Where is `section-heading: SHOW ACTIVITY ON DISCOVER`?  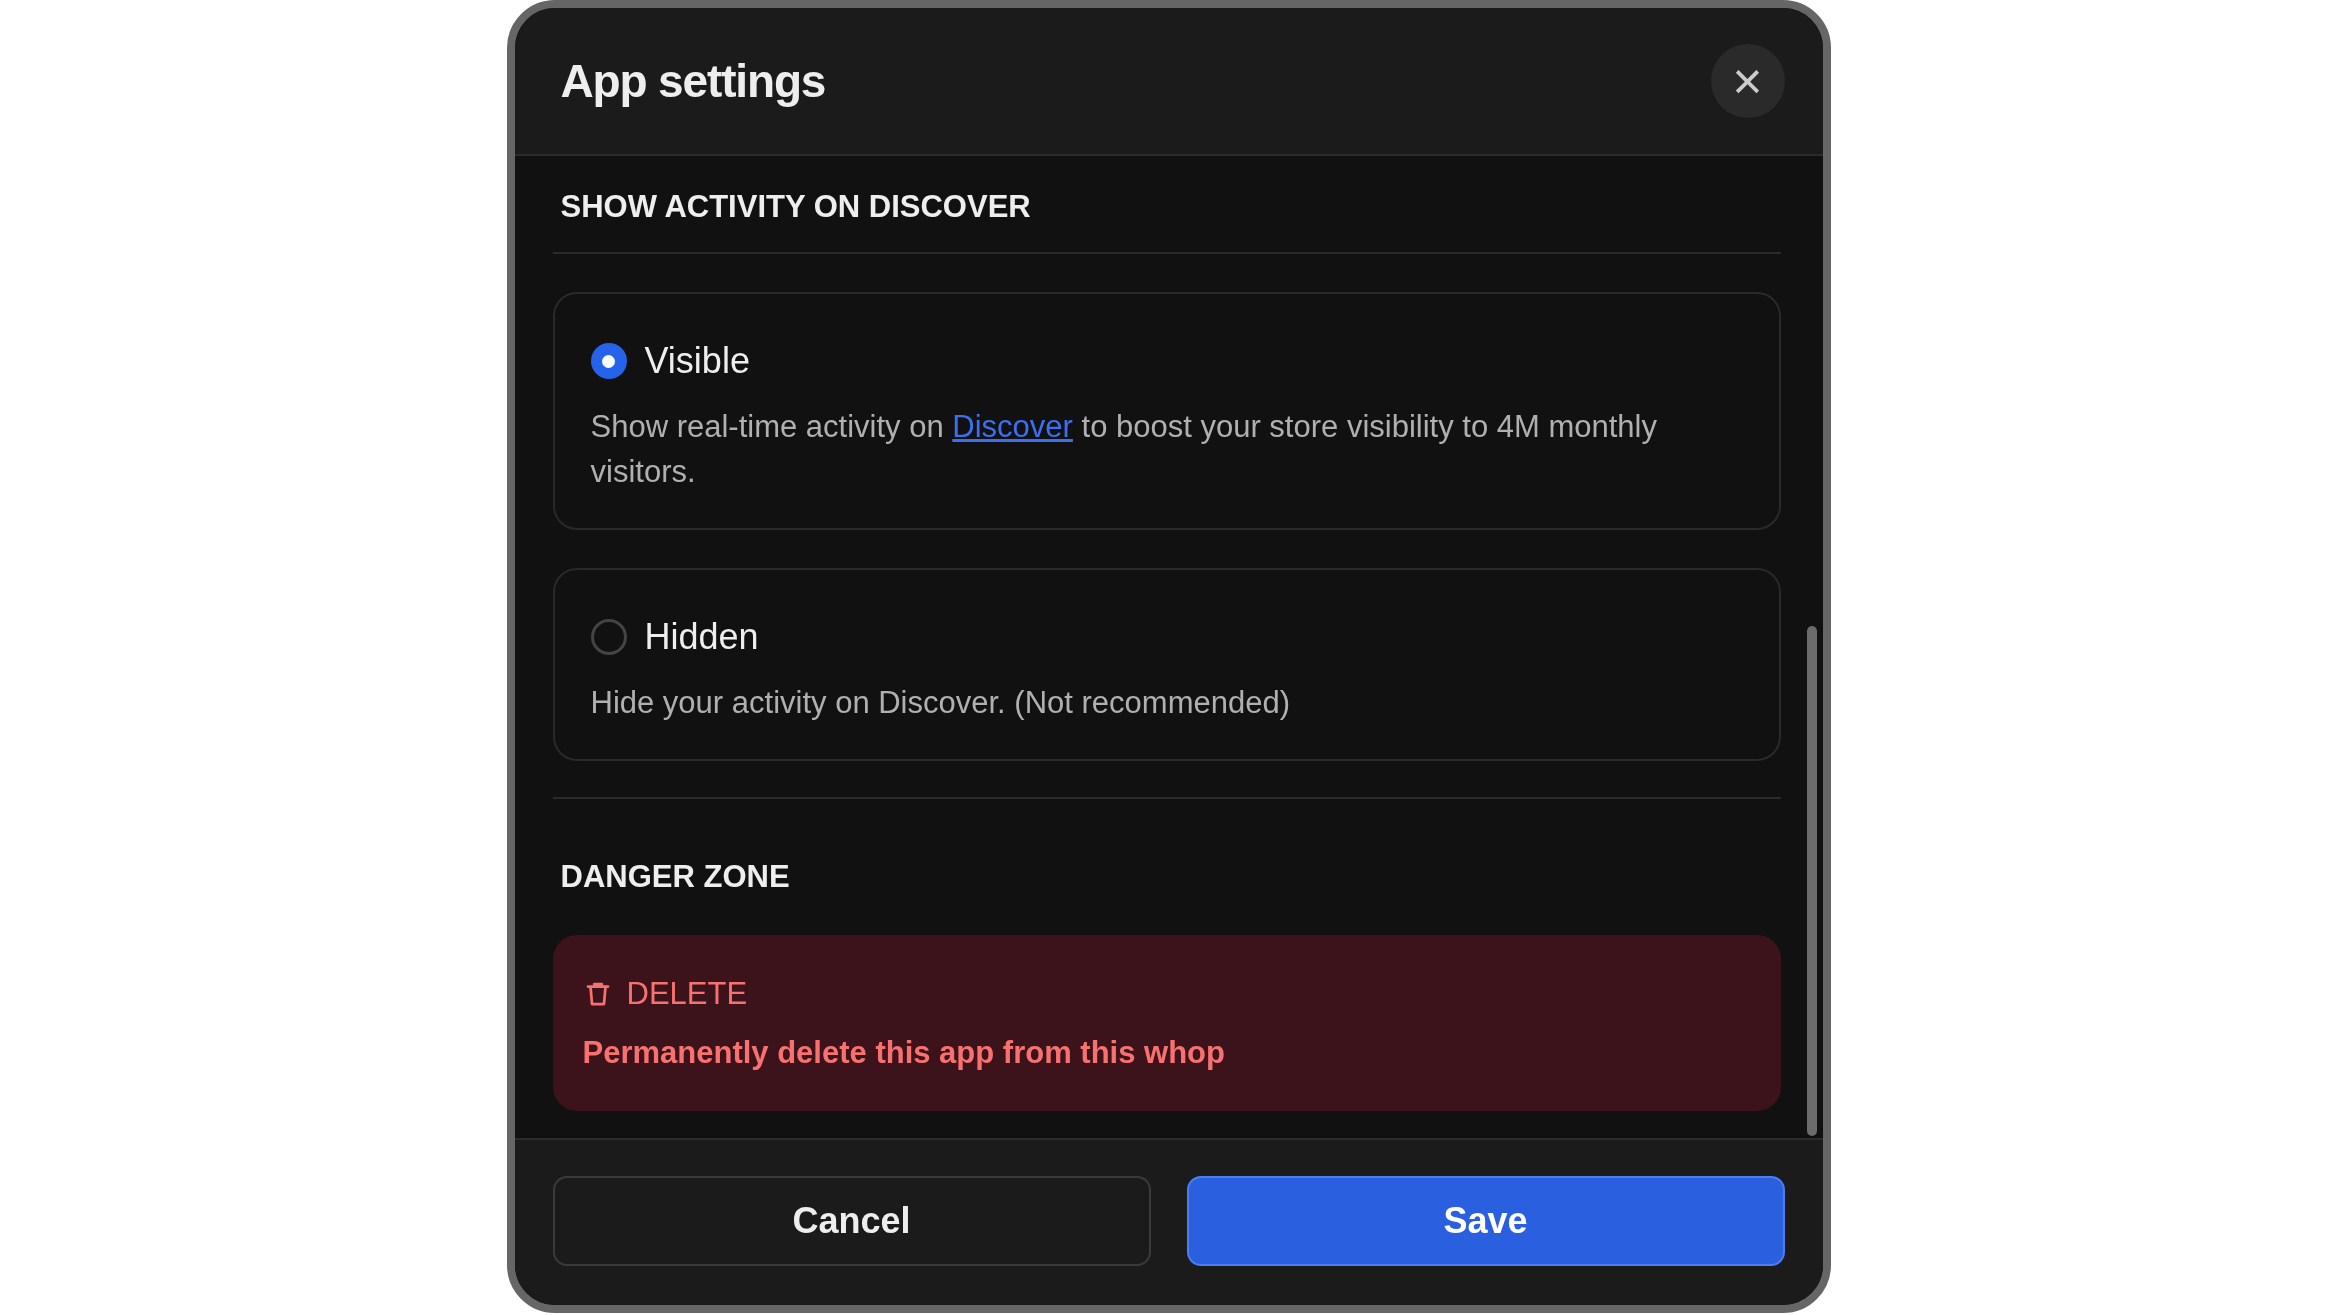 section-heading: SHOW ACTIVITY ON DISCOVER is located at coordinates (1166, 205).